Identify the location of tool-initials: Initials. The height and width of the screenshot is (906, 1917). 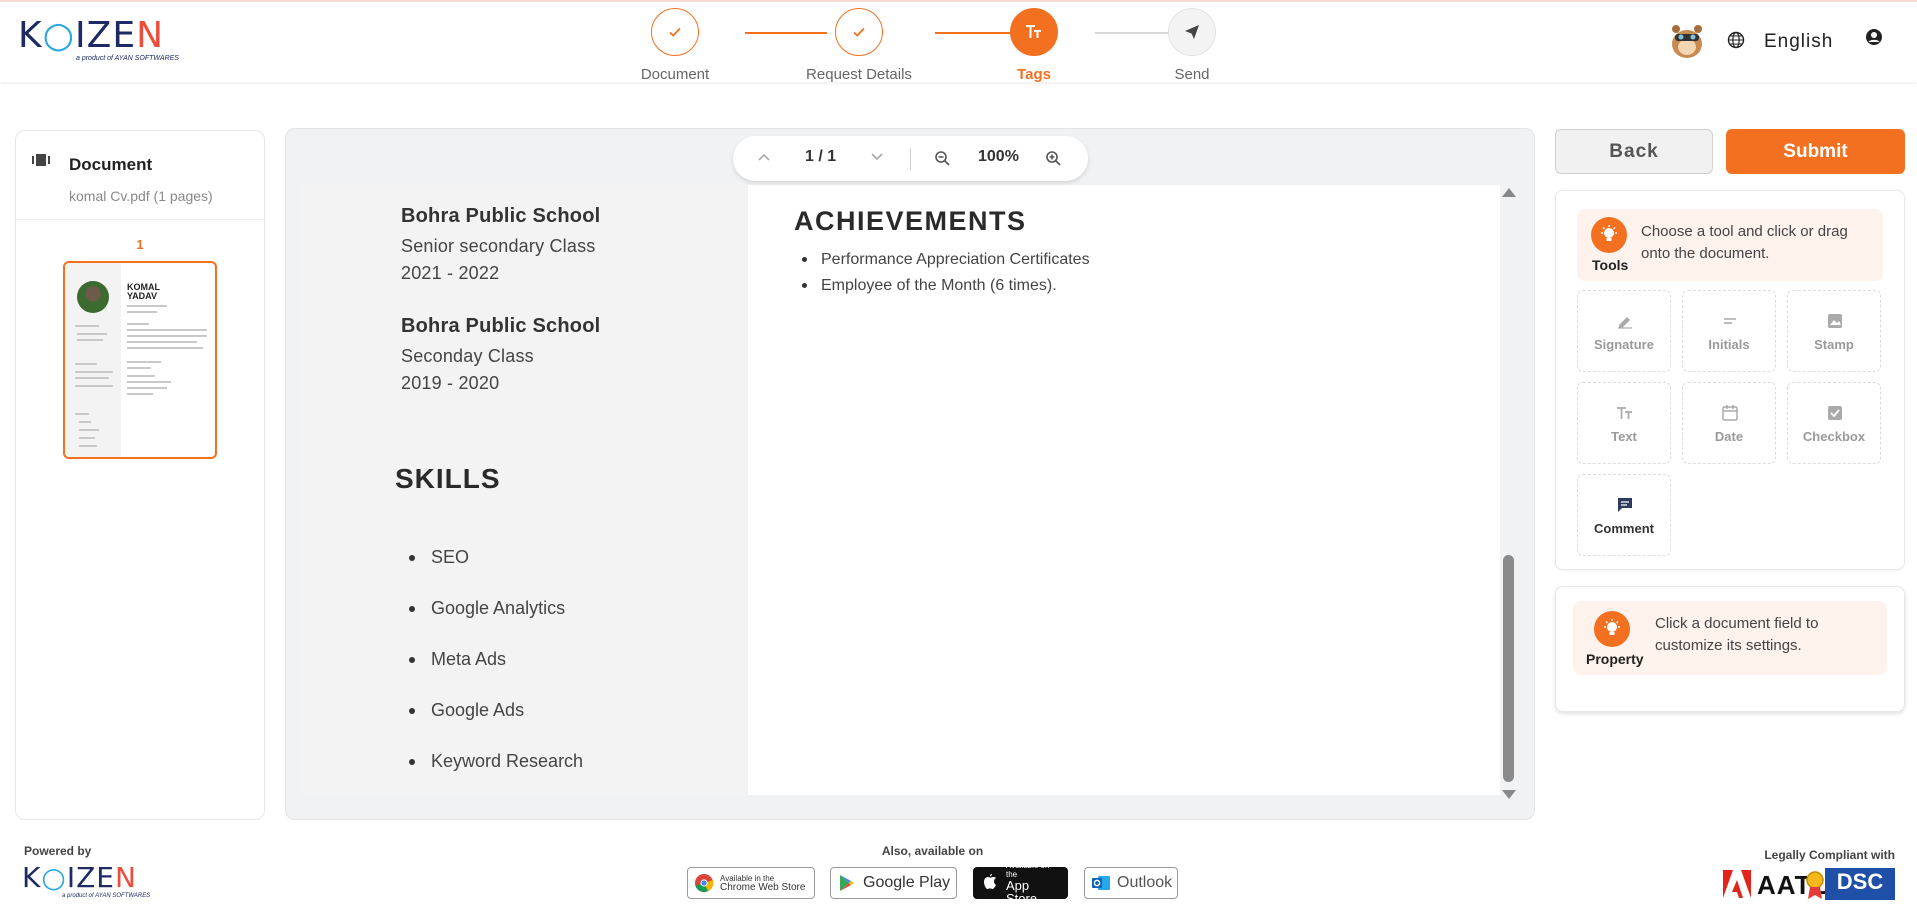
(1729, 331).